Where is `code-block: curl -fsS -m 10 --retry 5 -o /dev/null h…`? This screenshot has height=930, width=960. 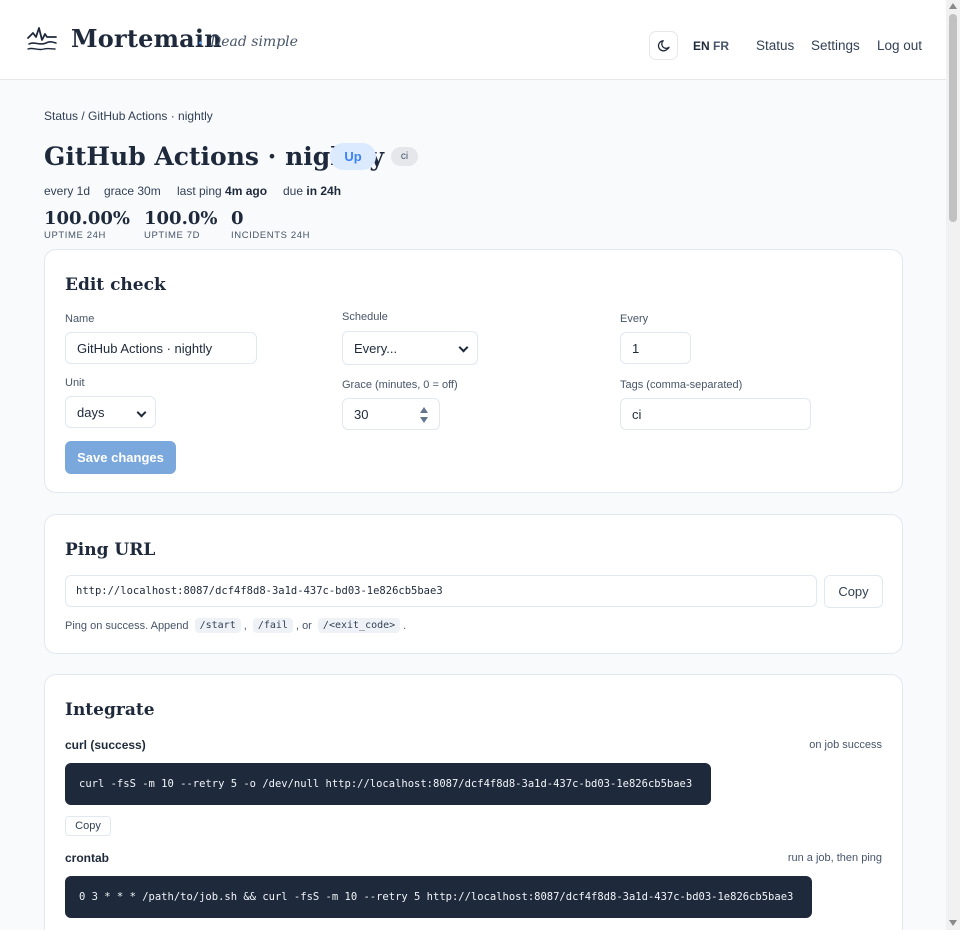
code-block: curl -fsS -m 10 --retry 5 -o /dev/null h… is located at coordinates (388, 784).